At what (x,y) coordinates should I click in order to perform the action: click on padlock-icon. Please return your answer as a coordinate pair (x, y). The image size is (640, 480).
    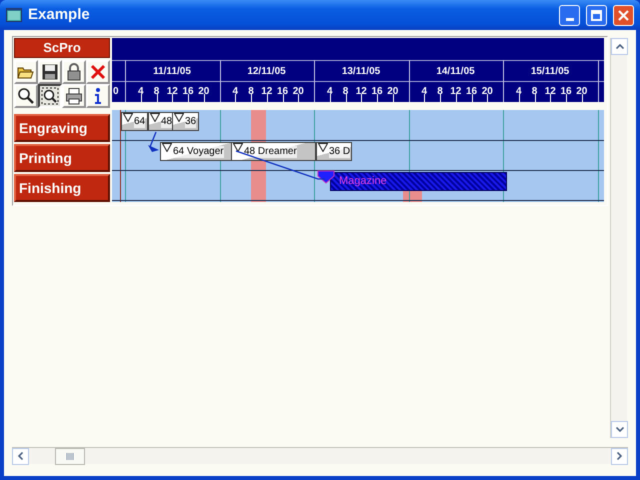
    Looking at the image, I should click on (74, 72).